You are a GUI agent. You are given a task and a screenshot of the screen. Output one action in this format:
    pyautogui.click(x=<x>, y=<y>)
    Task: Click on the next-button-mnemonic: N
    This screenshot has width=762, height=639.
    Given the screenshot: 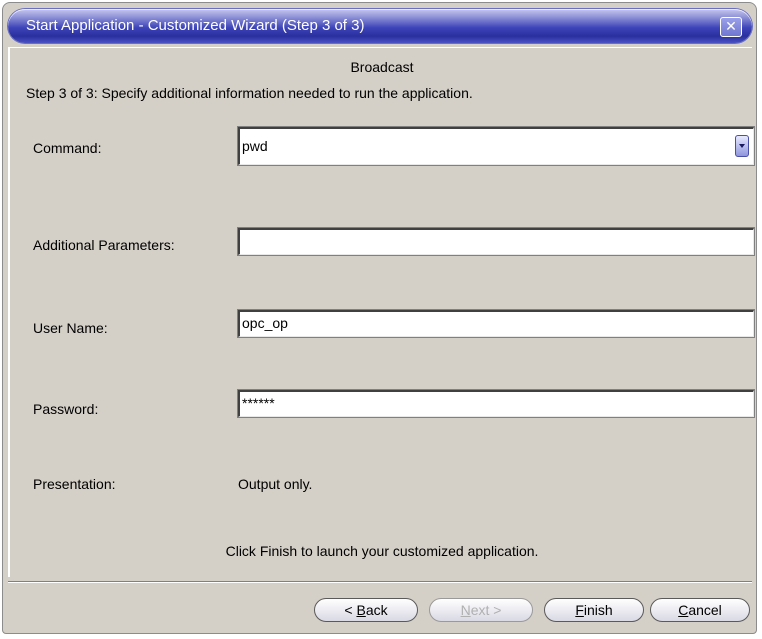 What is the action you would take?
    pyautogui.click(x=465, y=610)
    